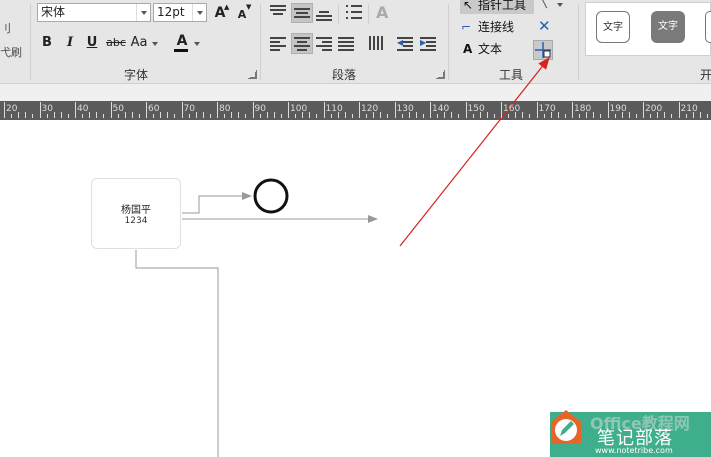  I want to click on ruler-label: 190, so click(618, 109).